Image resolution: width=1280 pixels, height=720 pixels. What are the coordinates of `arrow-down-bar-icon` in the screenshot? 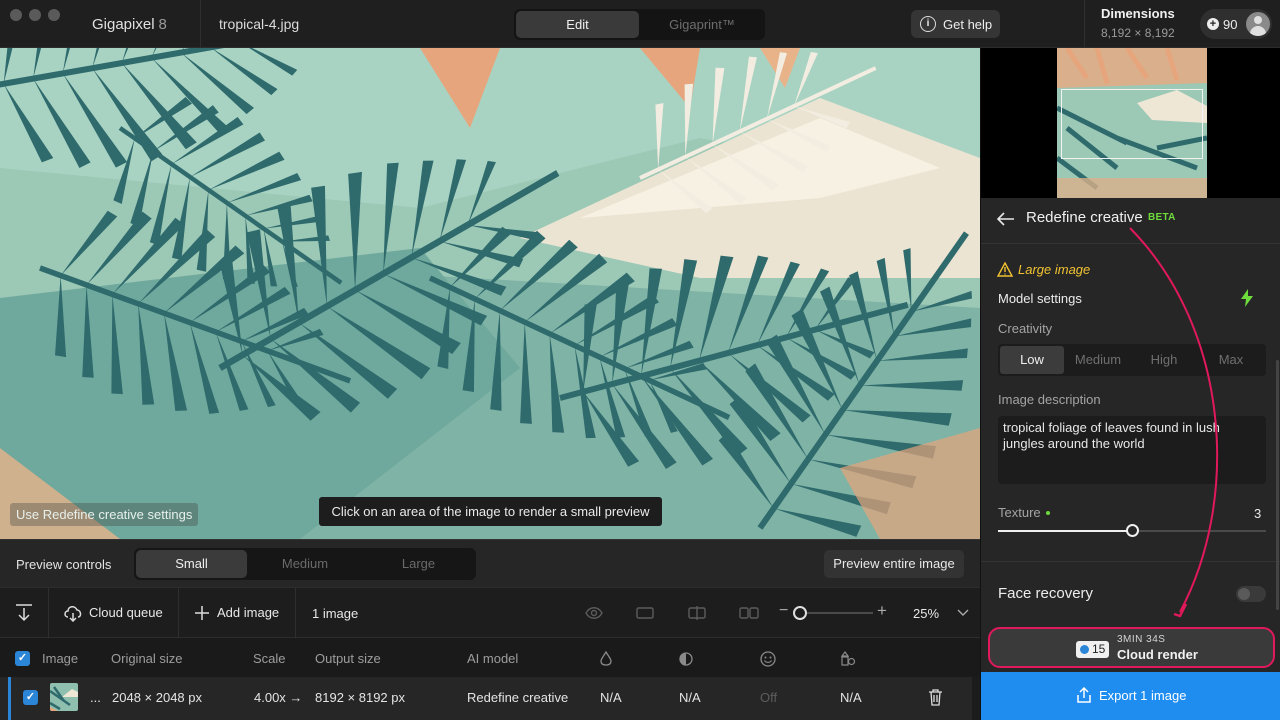 It's located at (24, 613).